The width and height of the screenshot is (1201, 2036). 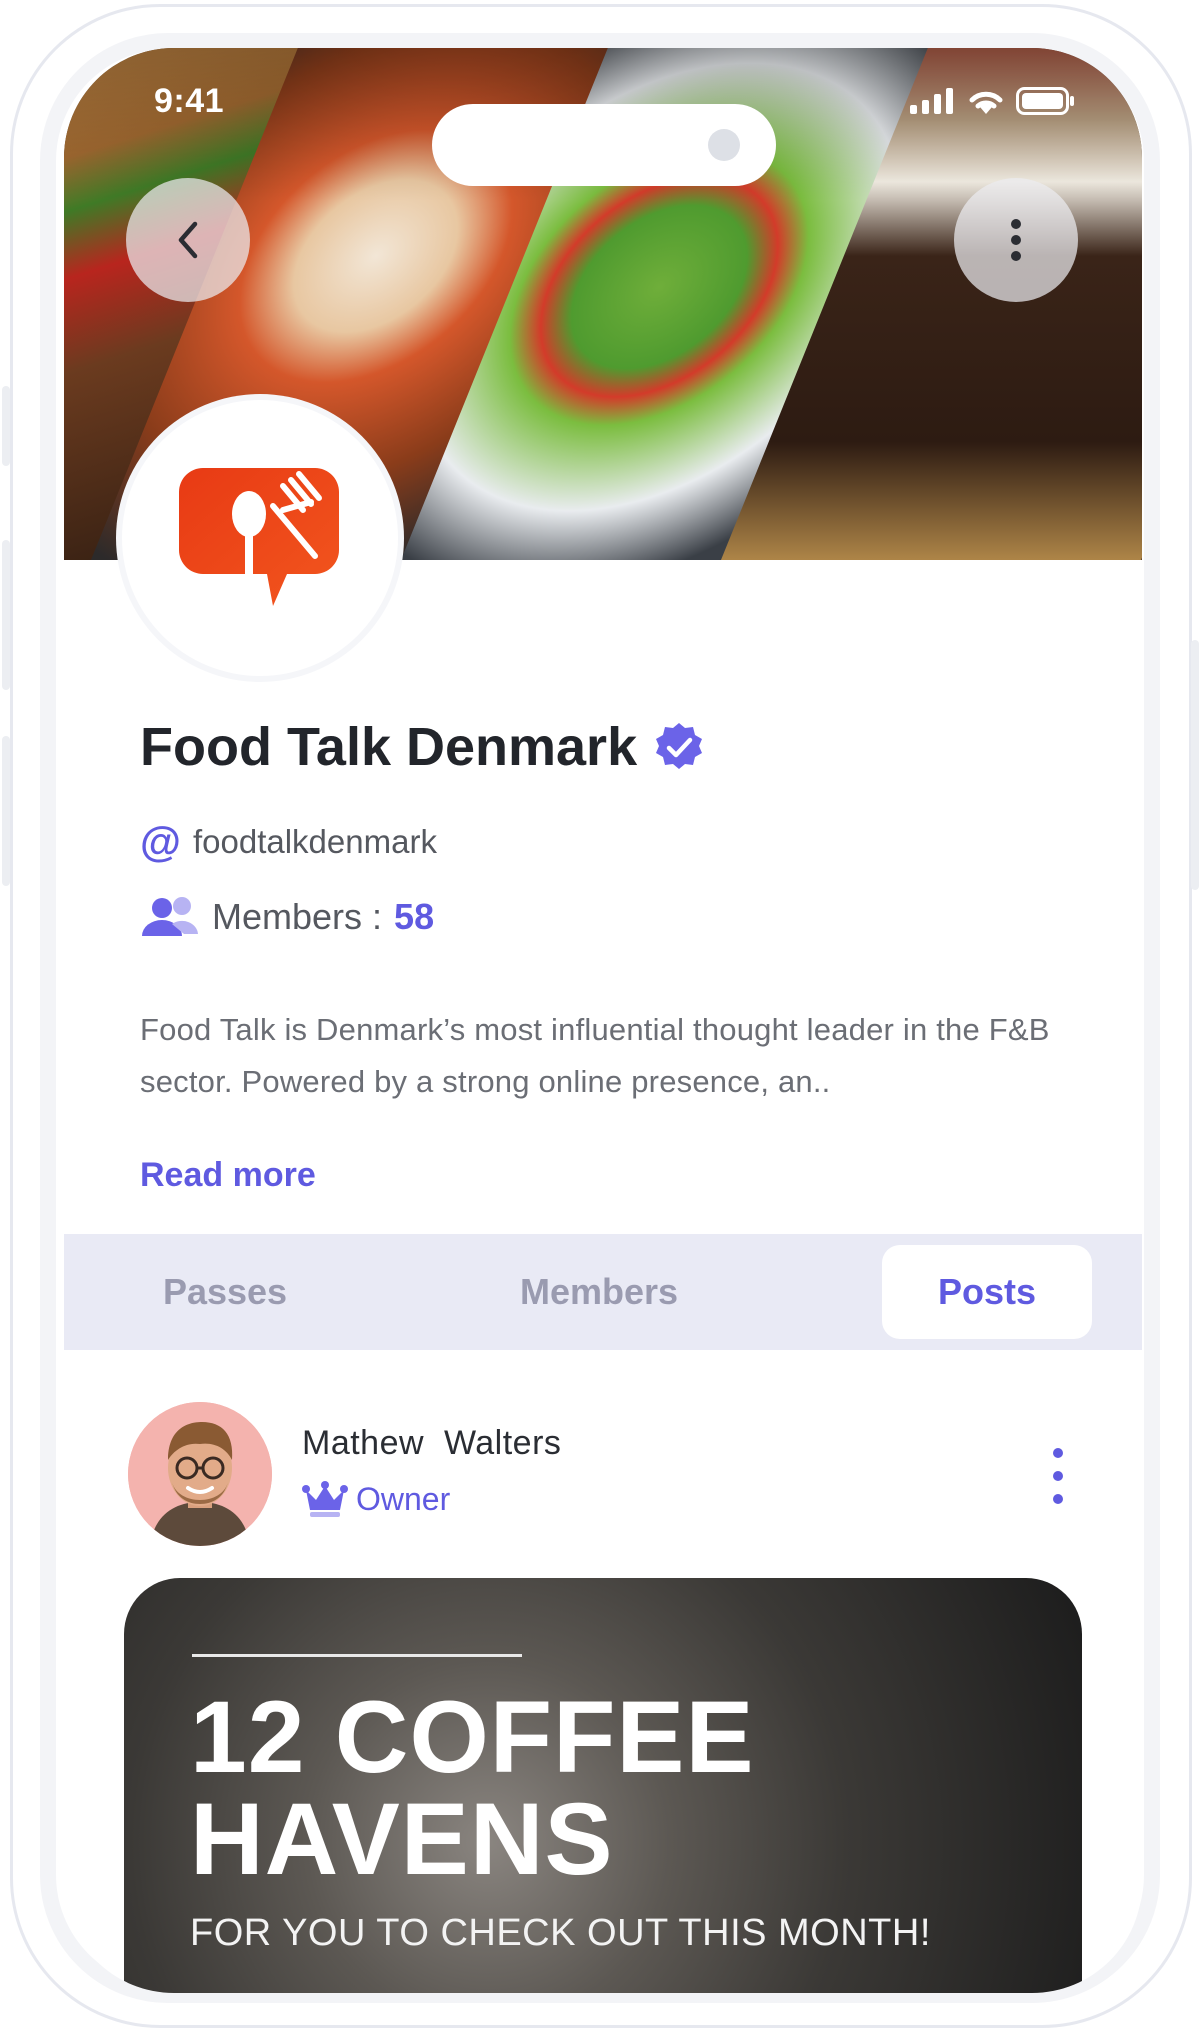 What do you see at coordinates (6, 615) in the screenshot?
I see `side-button-left-mid` at bounding box center [6, 615].